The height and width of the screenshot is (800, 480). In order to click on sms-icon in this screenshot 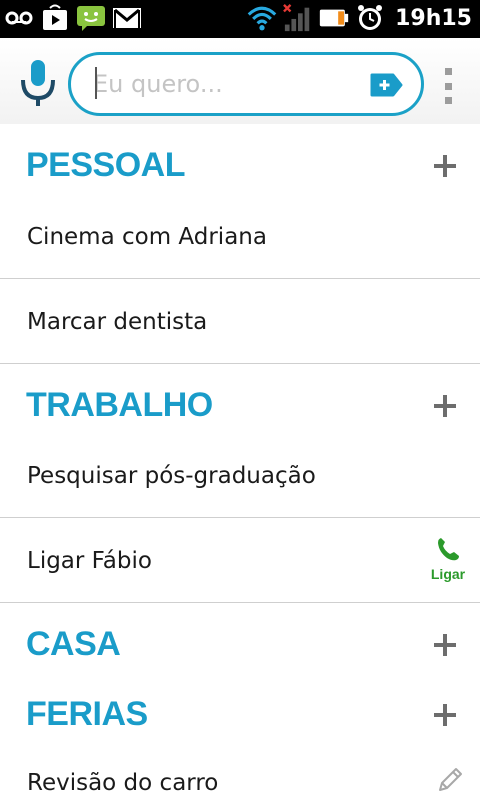, I will do `click(91, 18)`.